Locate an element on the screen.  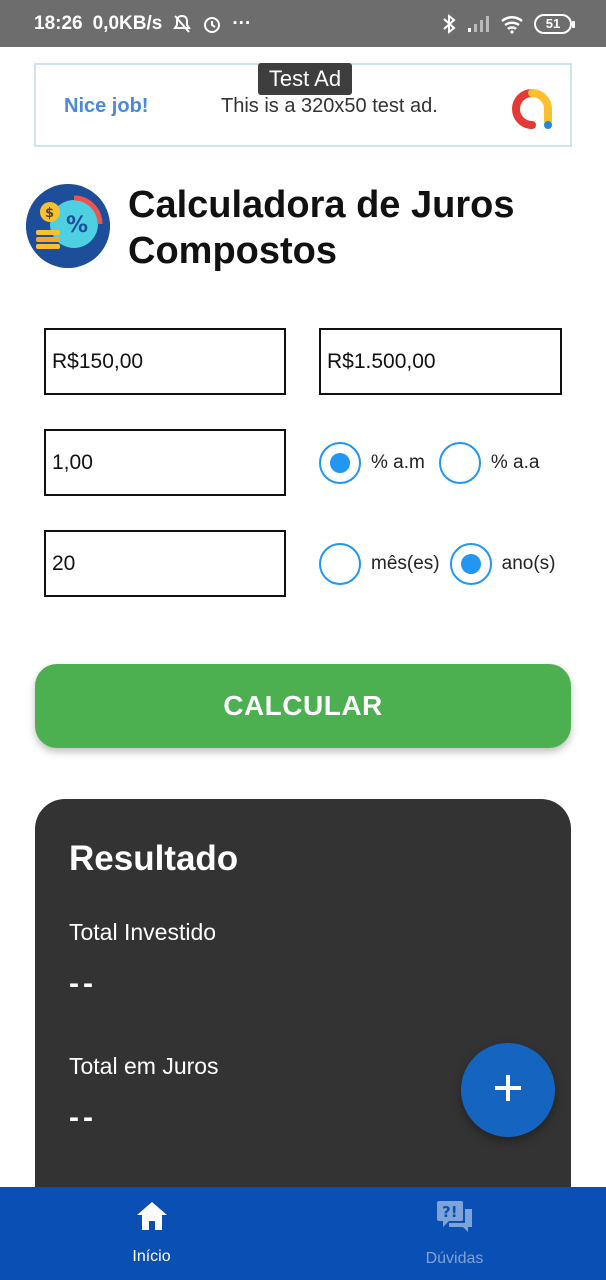
period-years-radio is located at coordinates (470, 564).